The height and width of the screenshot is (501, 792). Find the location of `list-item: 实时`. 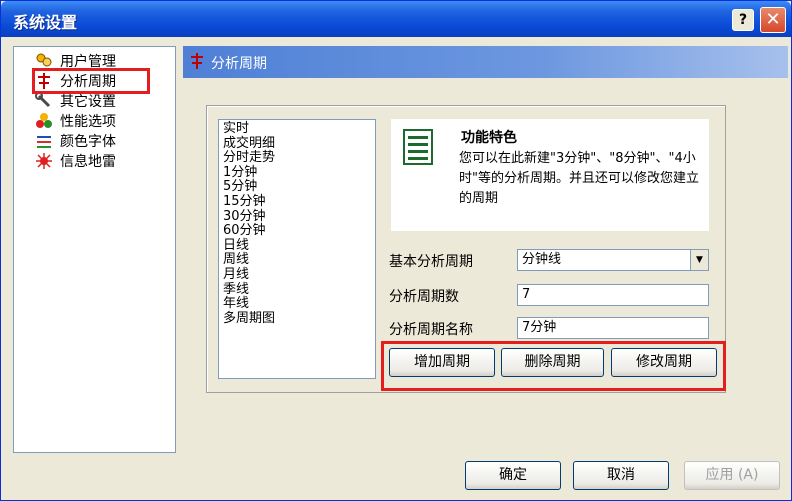

list-item: 实时 is located at coordinates (297, 129).